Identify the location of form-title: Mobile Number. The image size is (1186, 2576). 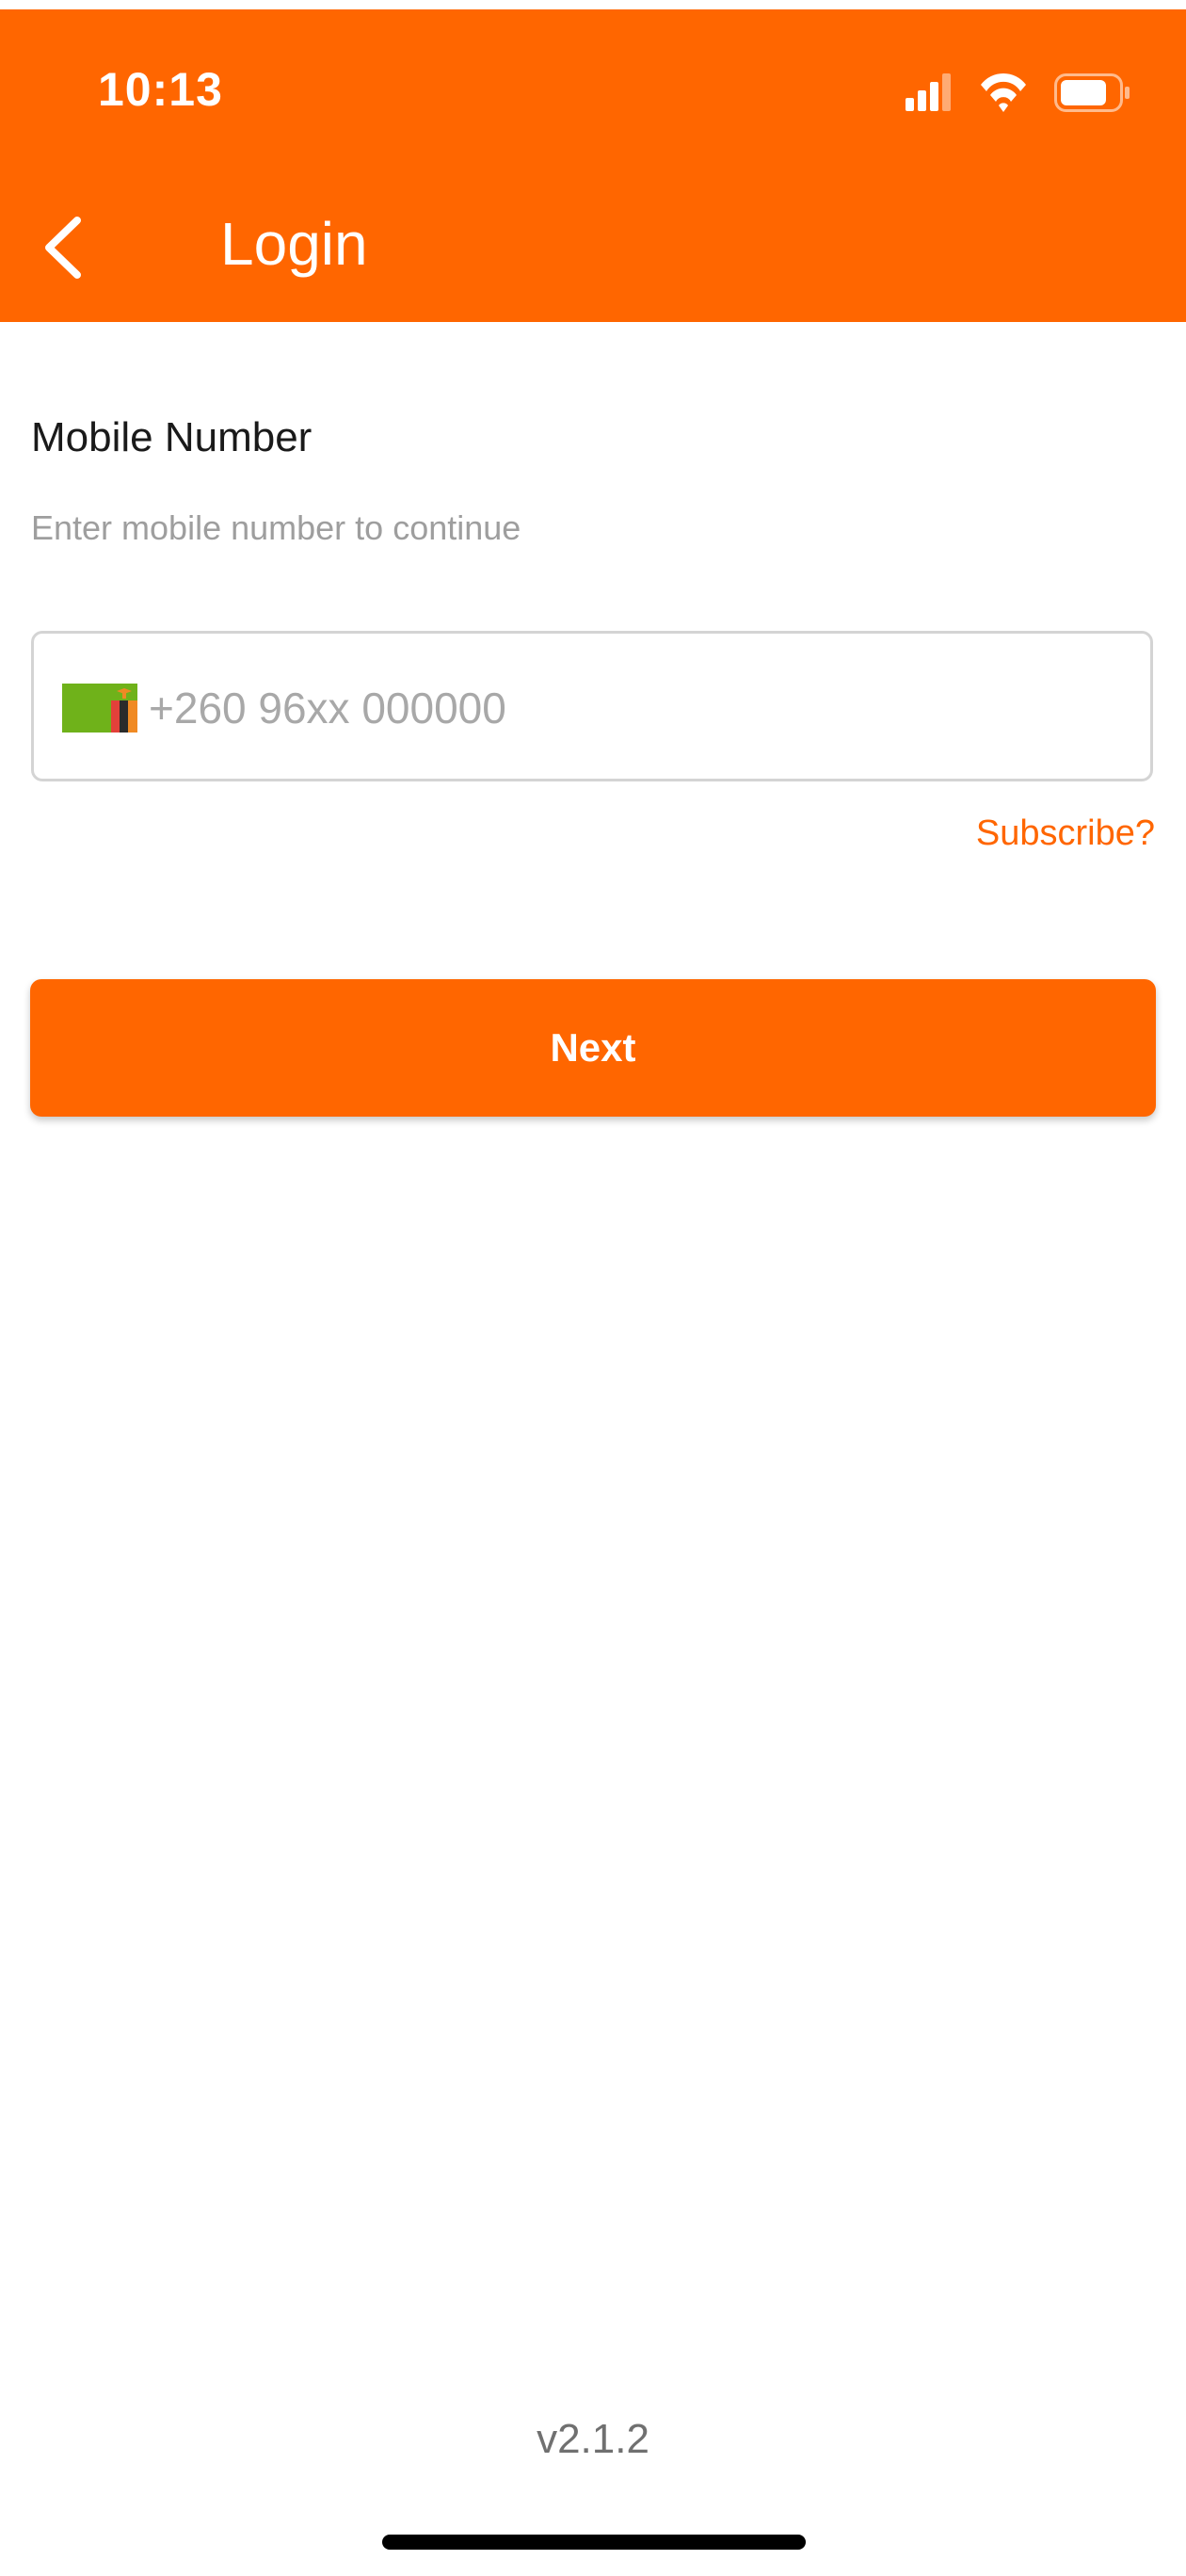
(172, 437).